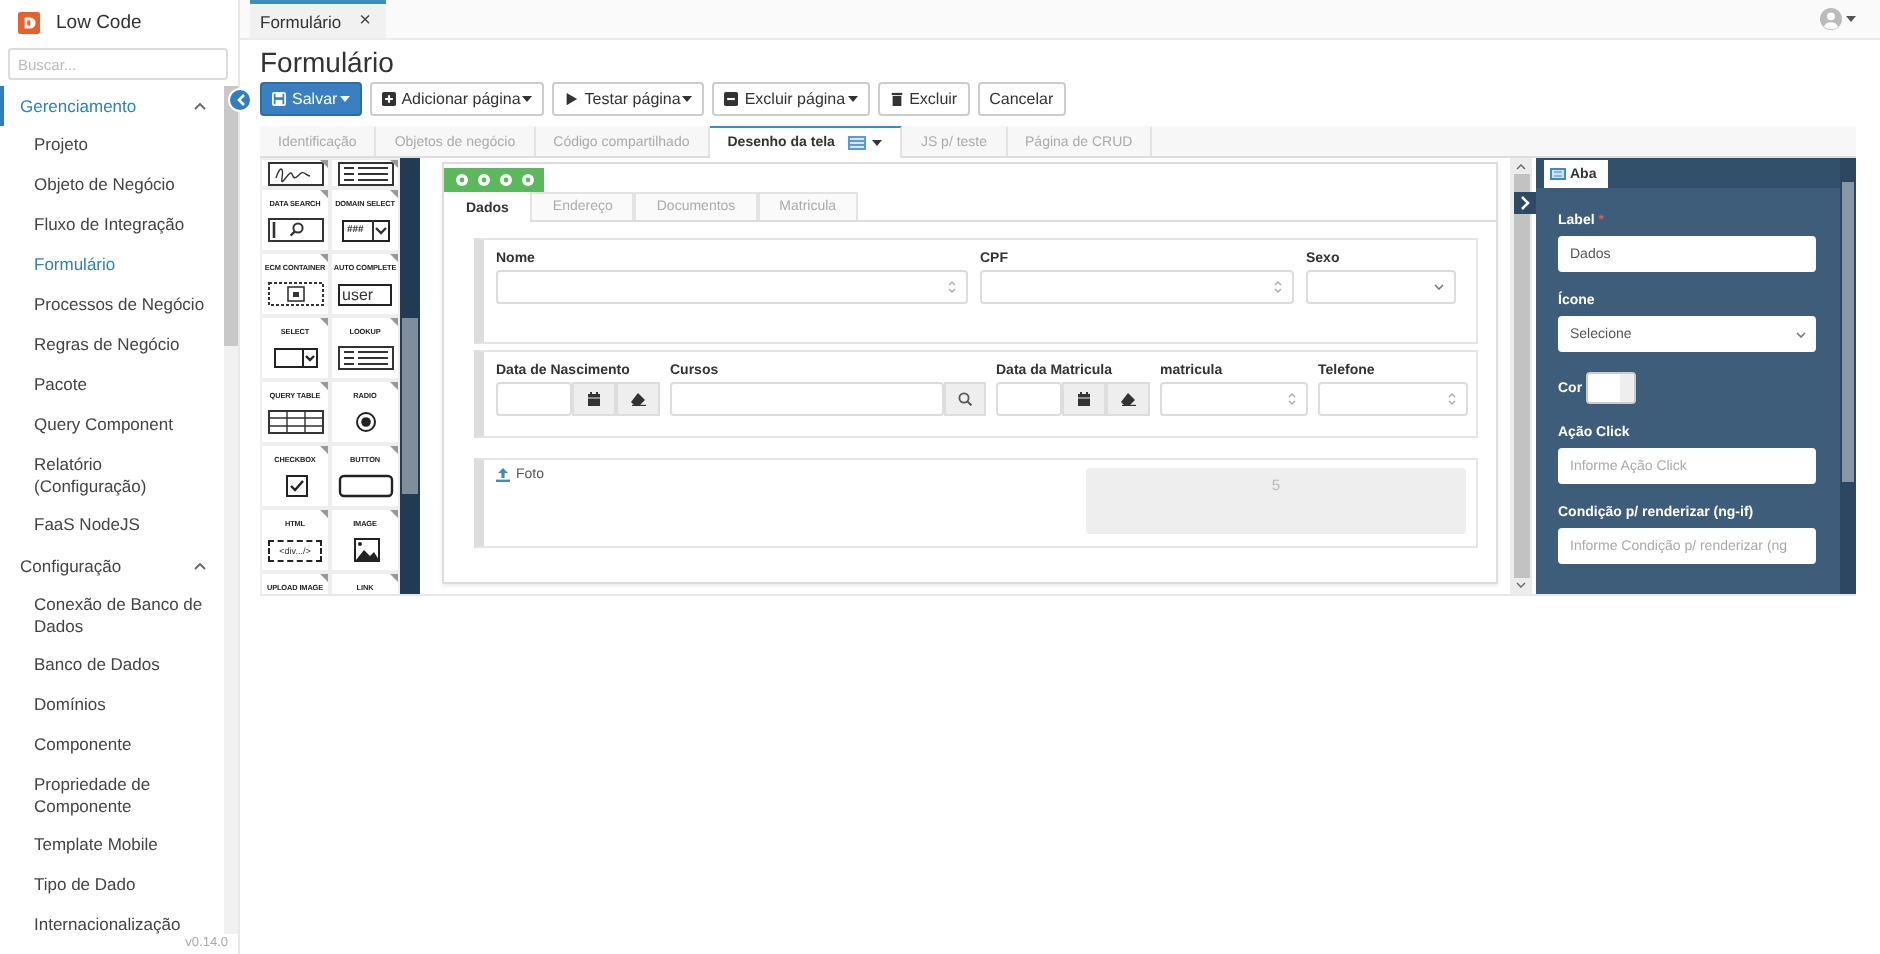  Describe the element at coordinates (295, 422) in the screenshot. I see `table-icon` at that location.